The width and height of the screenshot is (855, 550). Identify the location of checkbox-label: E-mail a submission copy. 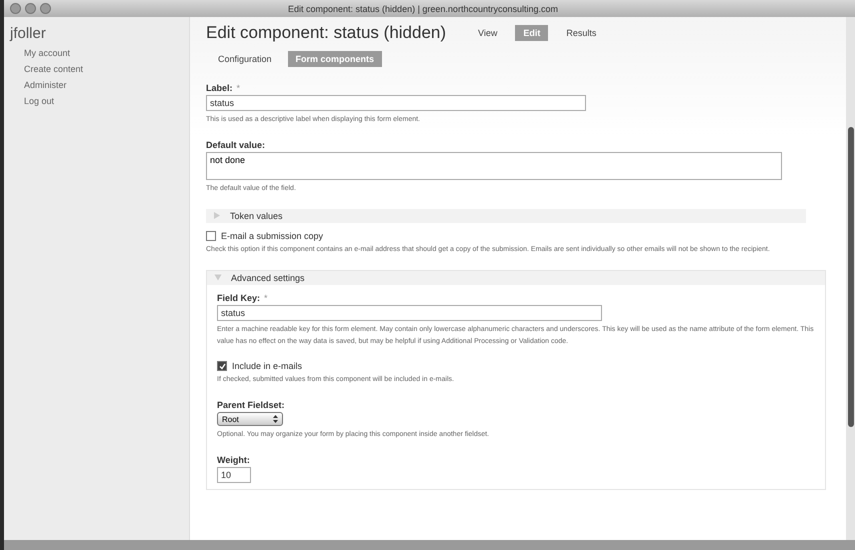
(272, 235).